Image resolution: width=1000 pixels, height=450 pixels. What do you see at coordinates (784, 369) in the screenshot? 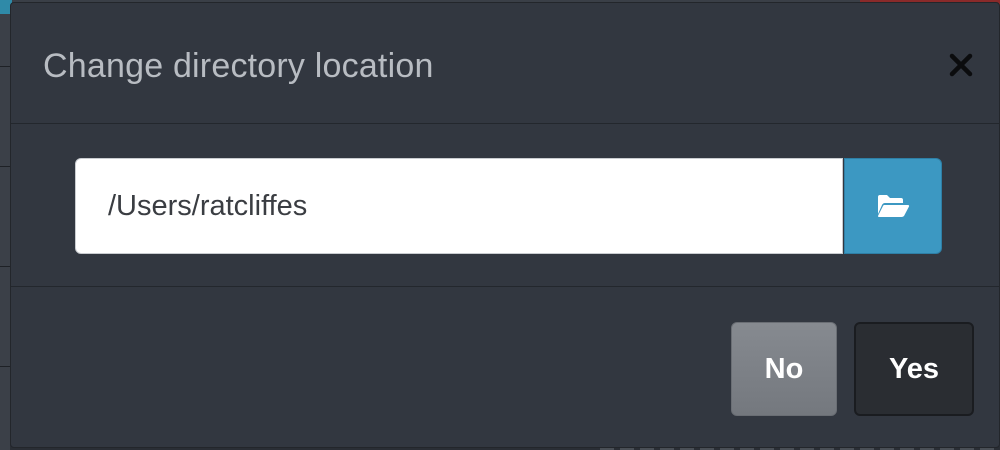
I see `no-button: No` at bounding box center [784, 369].